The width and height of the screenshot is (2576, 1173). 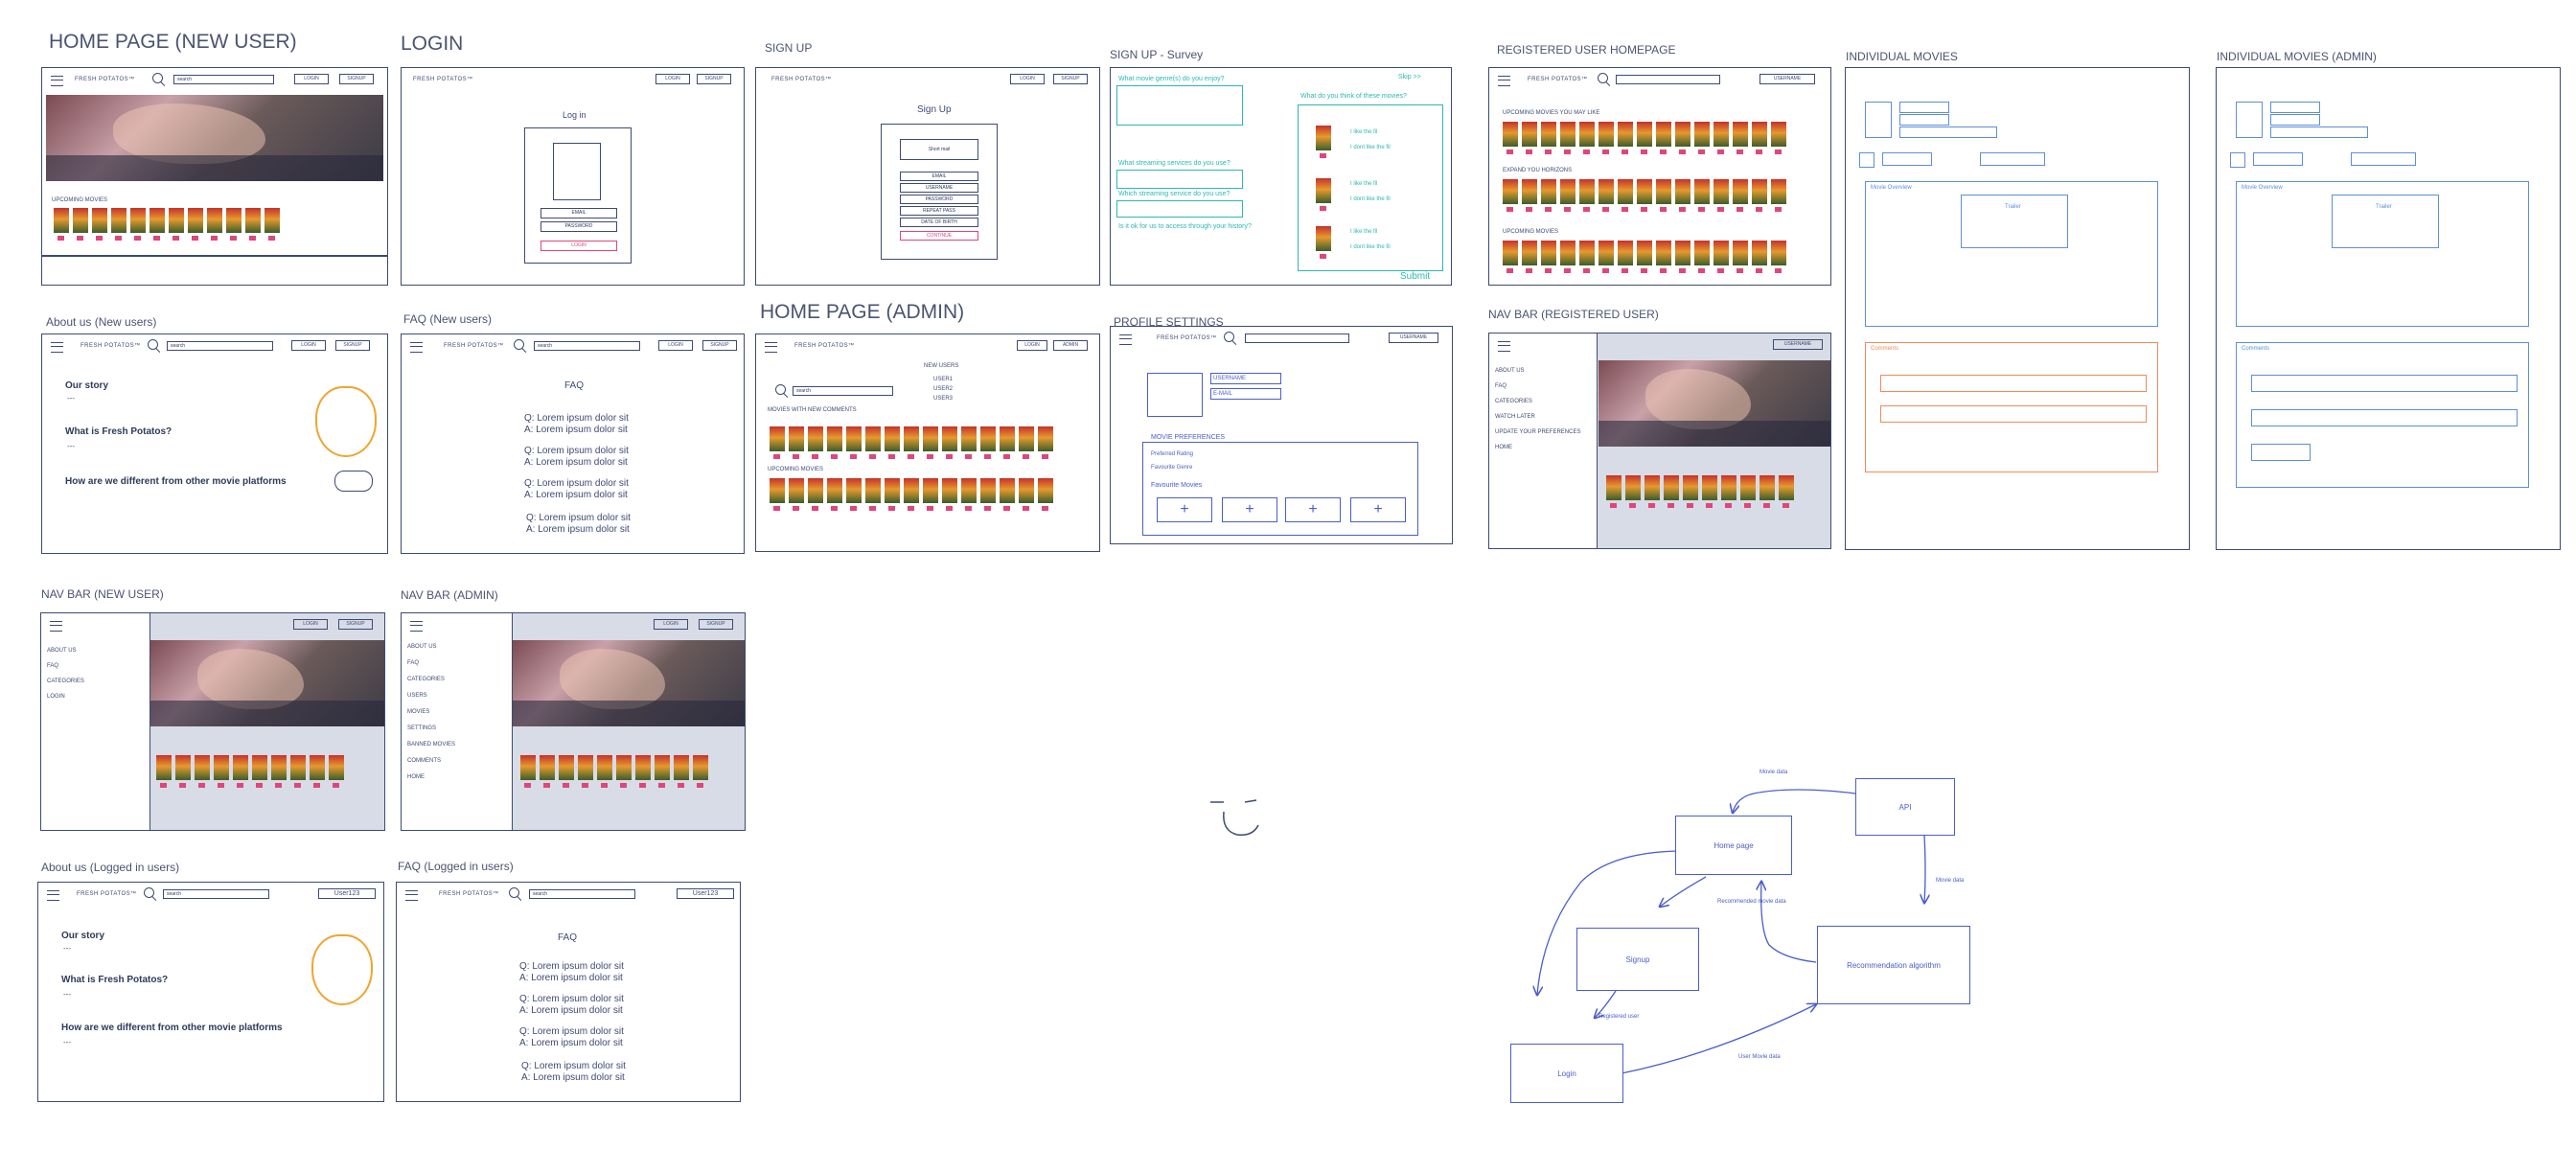 What do you see at coordinates (2295, 107) in the screenshot?
I see `title-field` at bounding box center [2295, 107].